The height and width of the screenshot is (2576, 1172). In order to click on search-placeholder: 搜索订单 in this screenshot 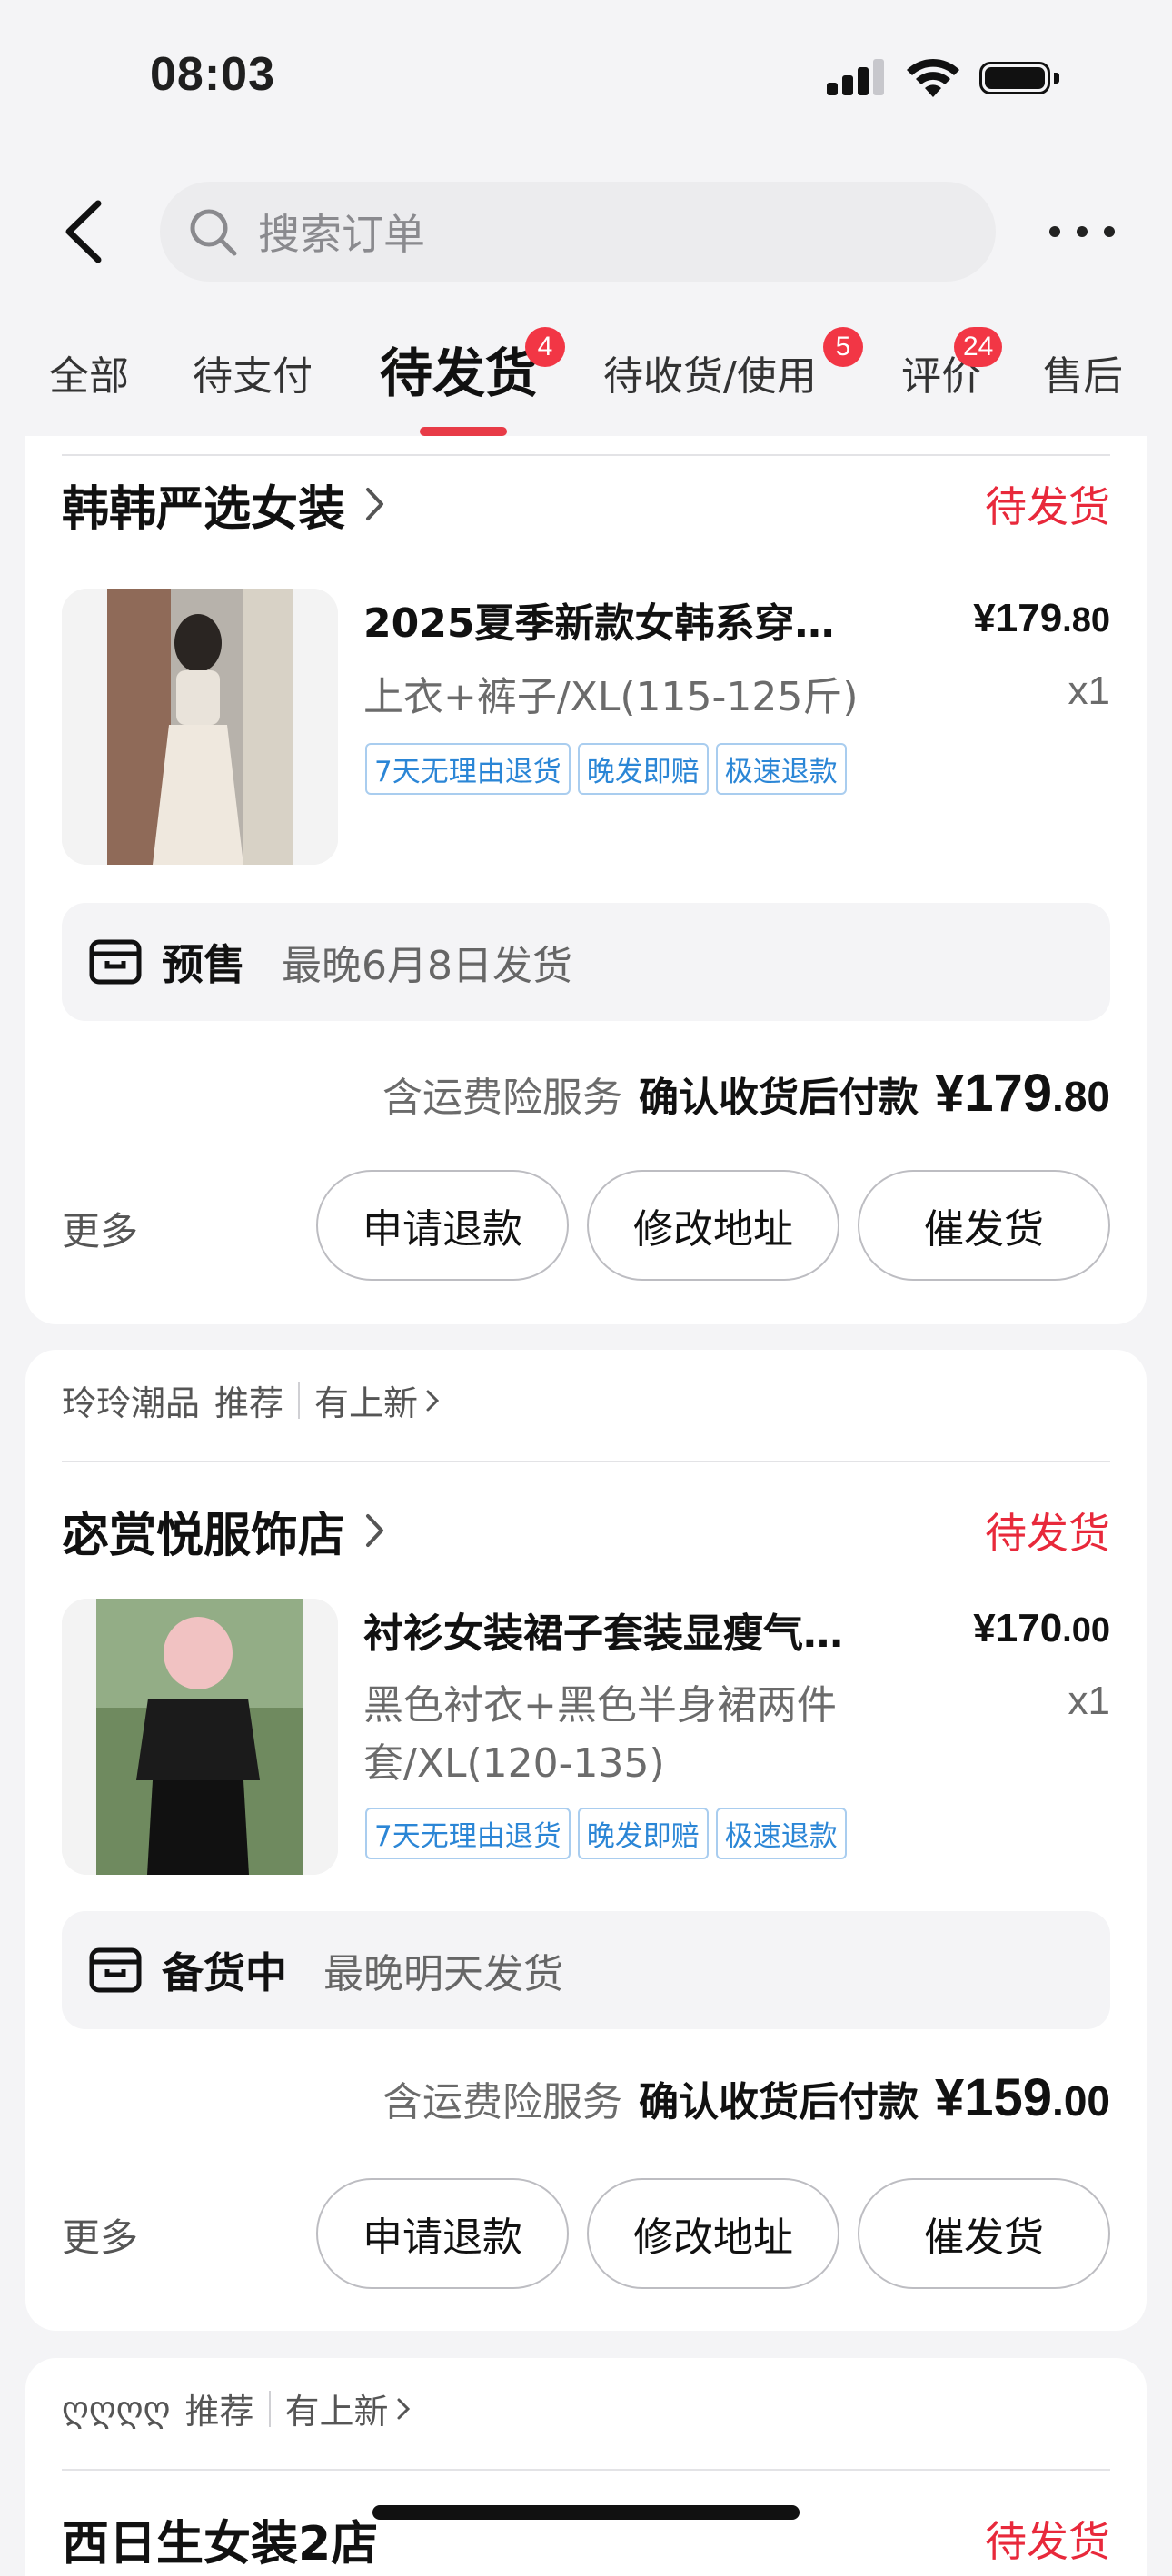, I will do `click(341, 234)`.